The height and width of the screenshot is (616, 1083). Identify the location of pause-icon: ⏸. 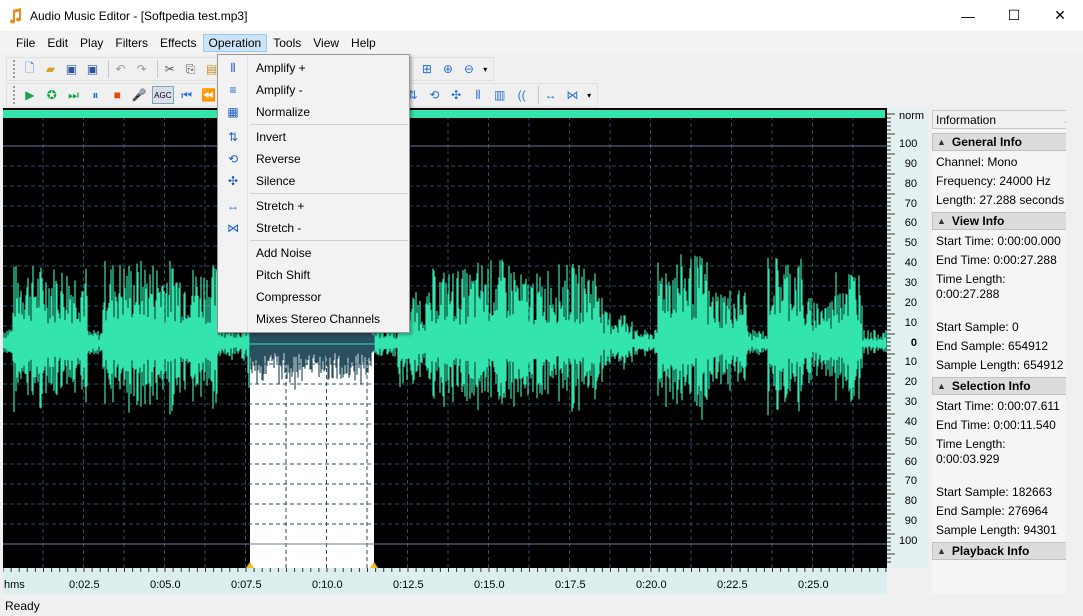
(95, 95).